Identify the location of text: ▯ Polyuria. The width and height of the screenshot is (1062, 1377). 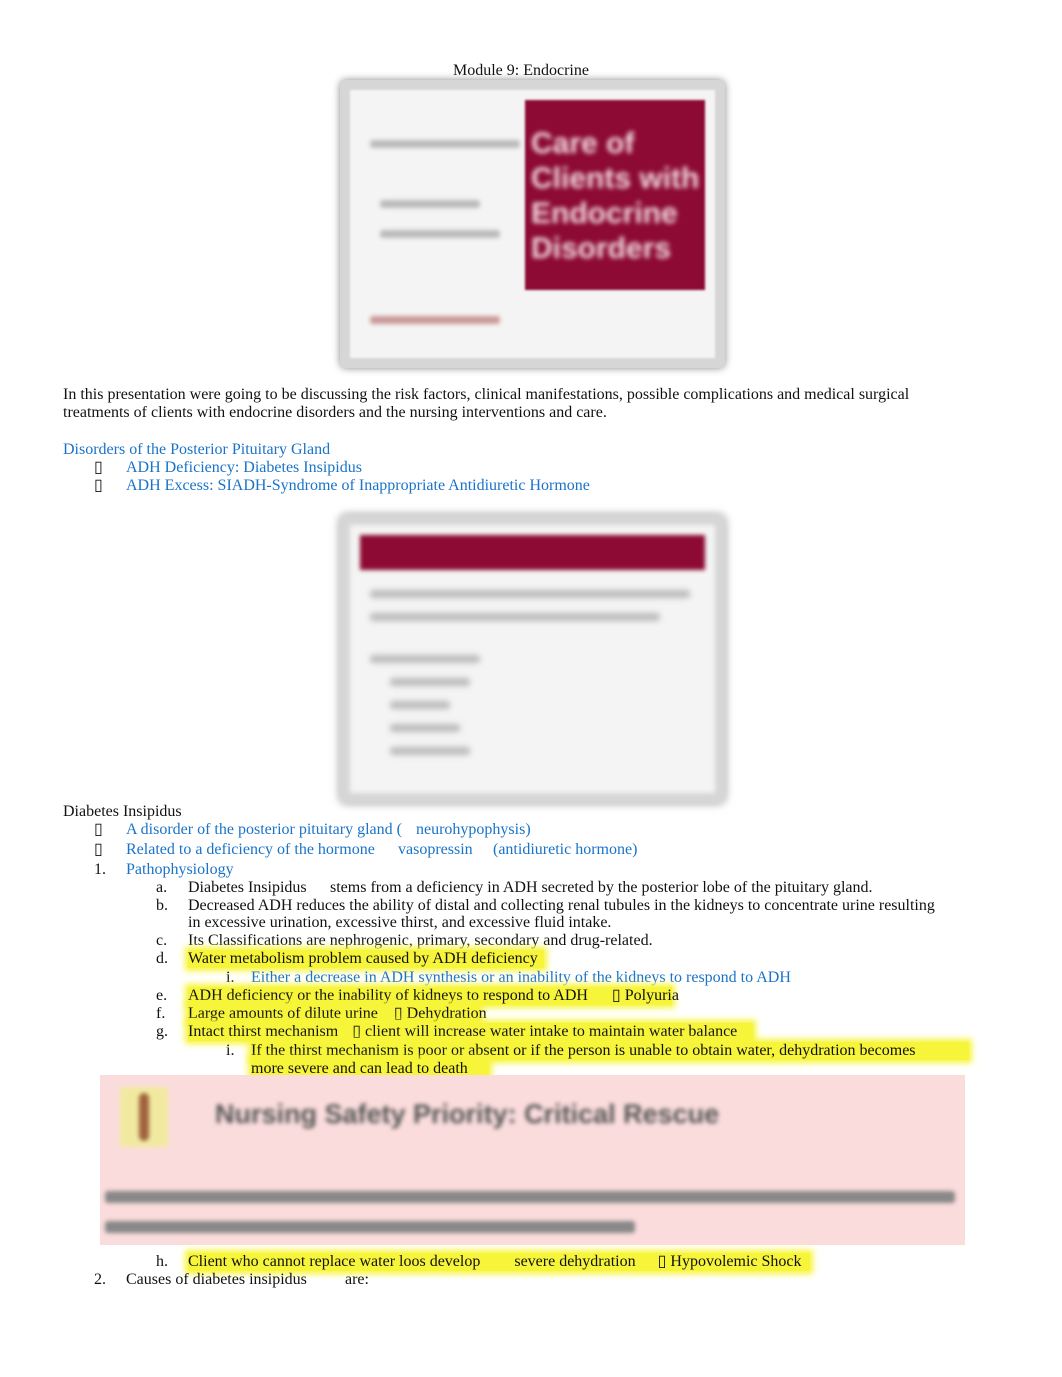
(645, 995).